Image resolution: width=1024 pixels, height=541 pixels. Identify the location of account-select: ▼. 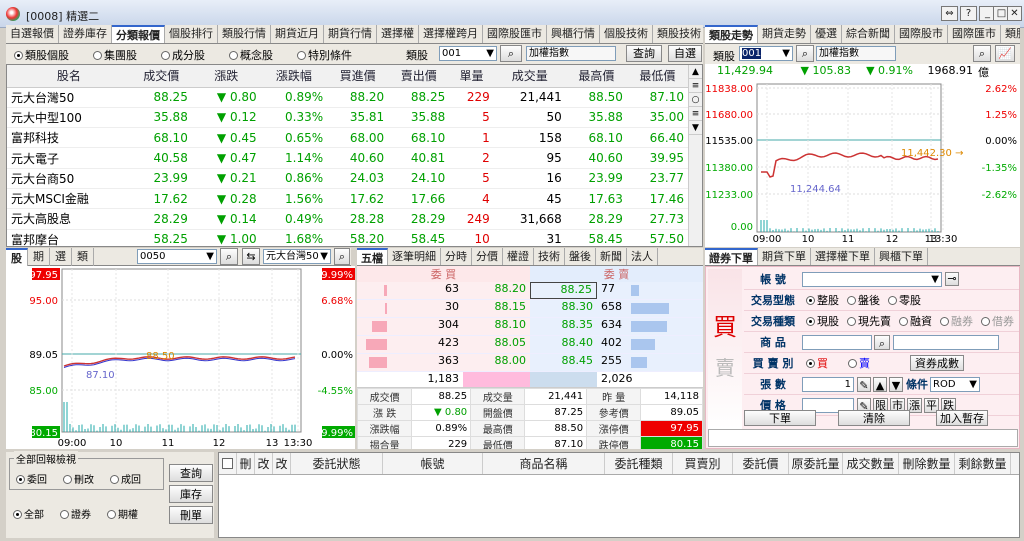
(872, 279).